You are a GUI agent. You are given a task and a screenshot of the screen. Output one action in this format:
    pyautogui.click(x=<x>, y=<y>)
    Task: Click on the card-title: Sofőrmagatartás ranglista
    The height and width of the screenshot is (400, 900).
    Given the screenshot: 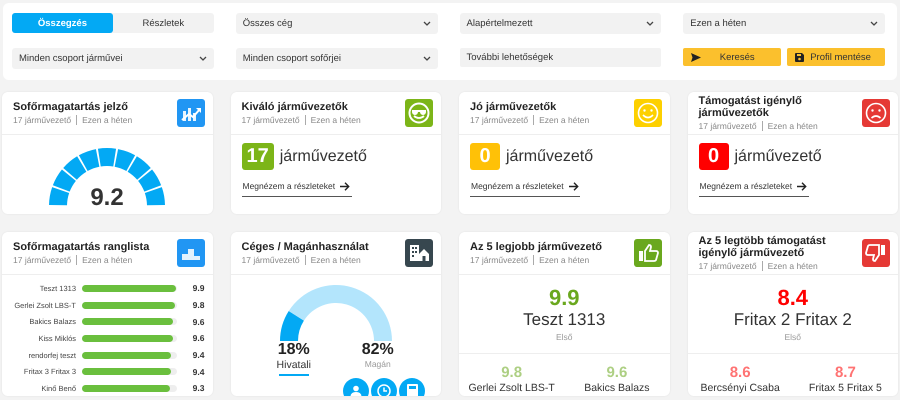 What is the action you would take?
    pyautogui.click(x=81, y=247)
    